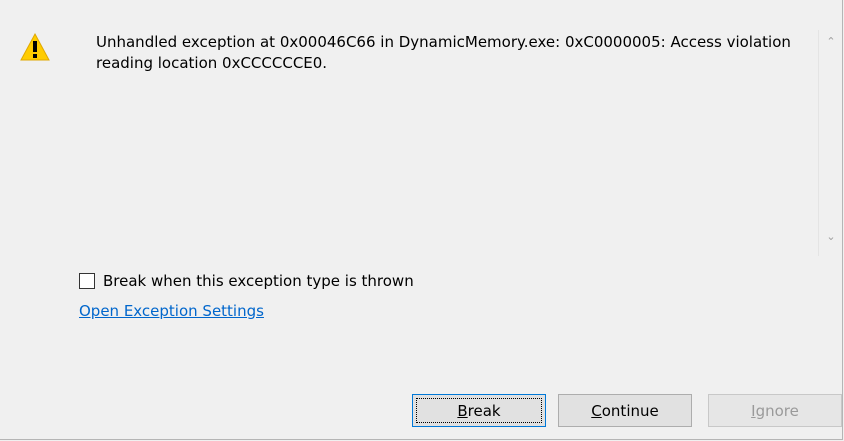 Image resolution: width=844 pixels, height=441 pixels. Describe the element at coordinates (87, 281) in the screenshot. I see `break-on-exception-checkbox` at that location.